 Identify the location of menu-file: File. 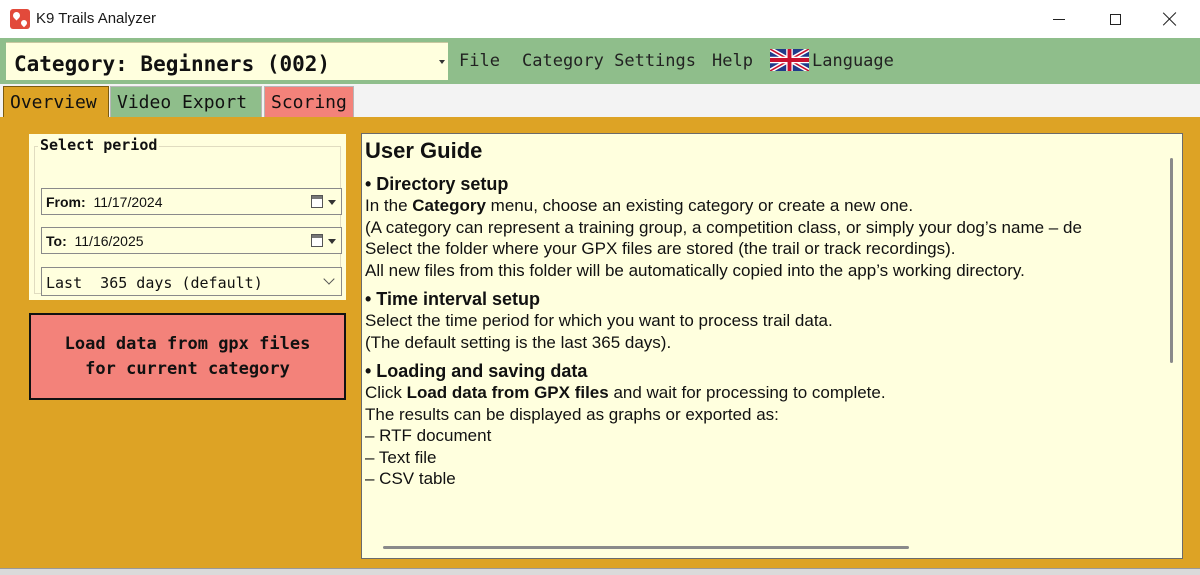
(479, 61).